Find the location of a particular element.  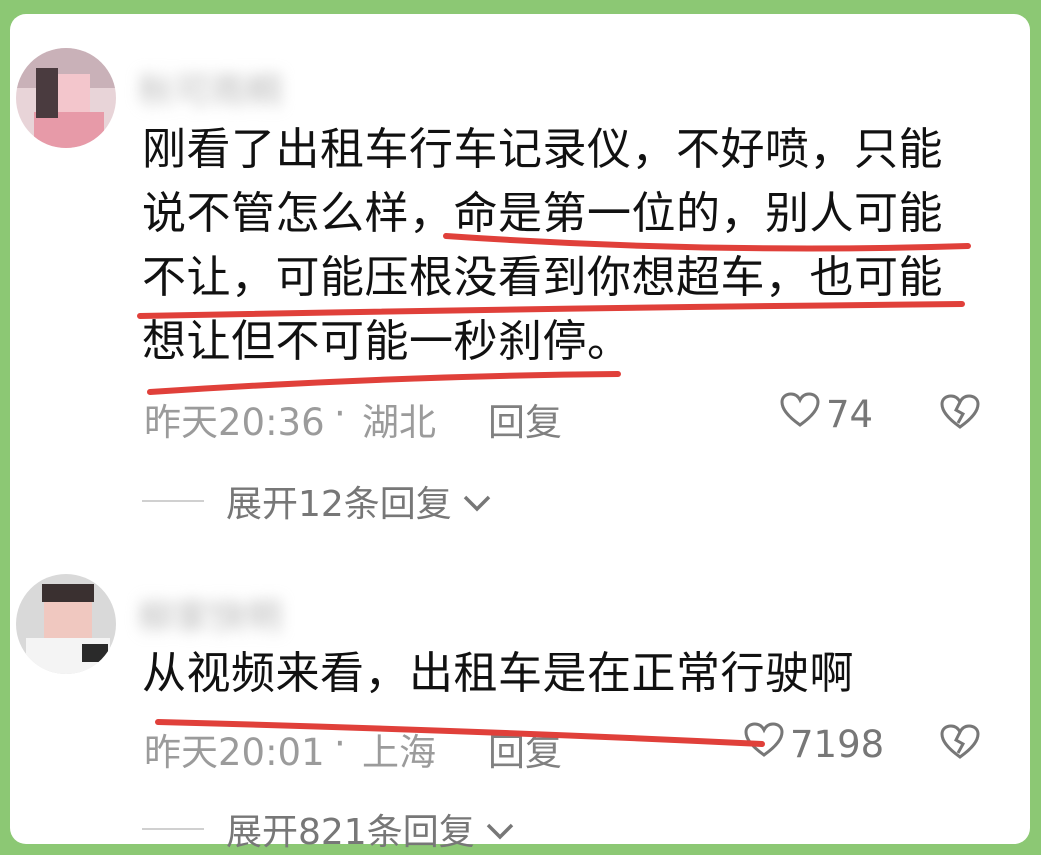

expand-replies-button: 展开12条回复 is located at coordinates (317, 501).